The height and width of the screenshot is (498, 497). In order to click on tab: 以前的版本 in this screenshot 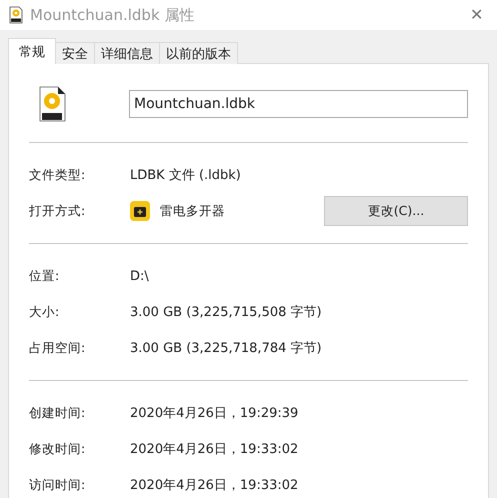, I will do `click(198, 53)`.